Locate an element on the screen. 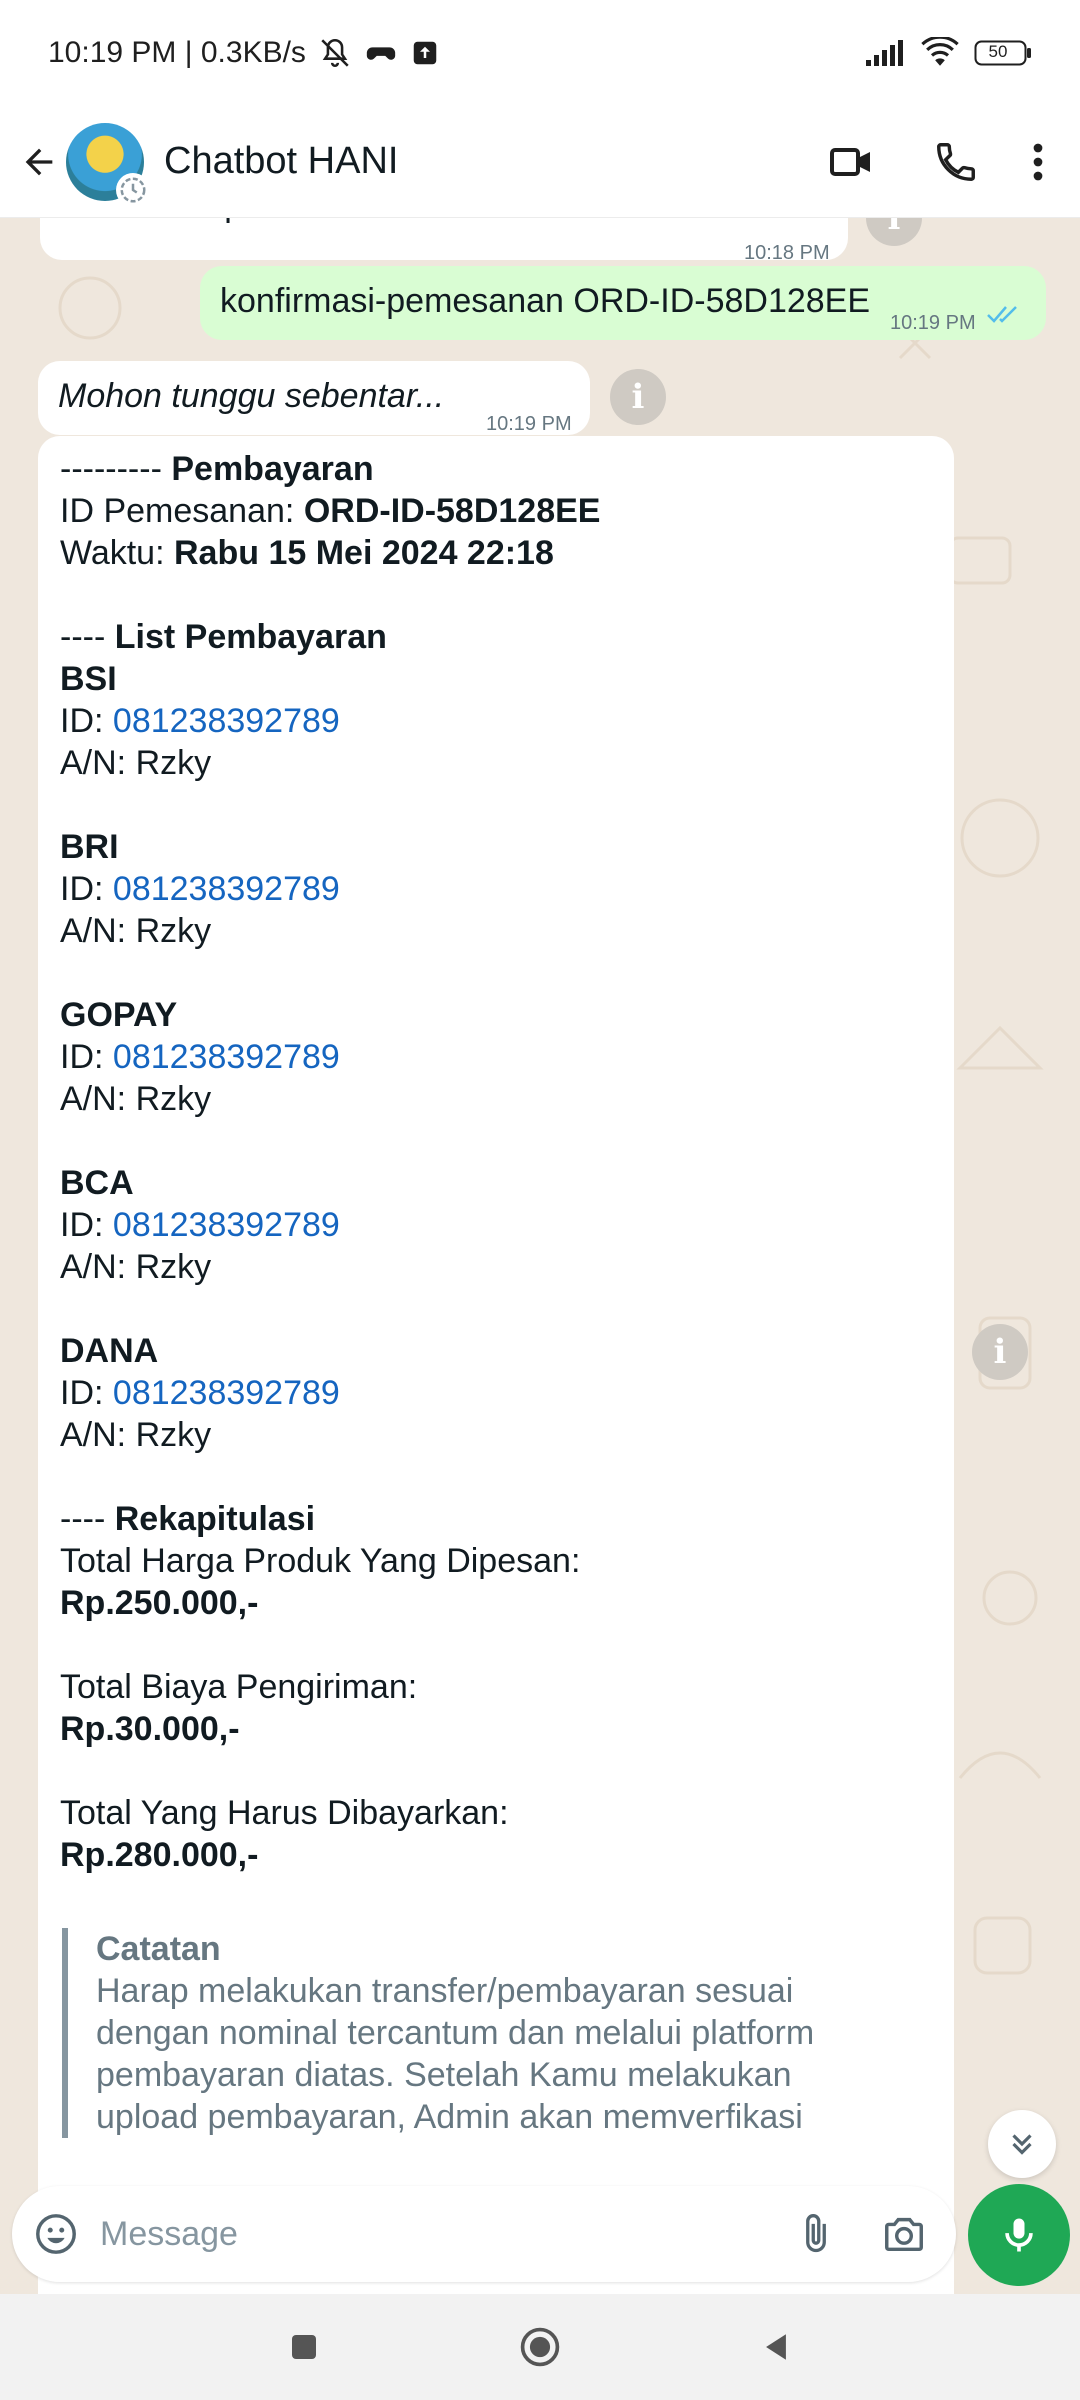 The image size is (1080, 2400). video-call-icon is located at coordinates (850, 161).